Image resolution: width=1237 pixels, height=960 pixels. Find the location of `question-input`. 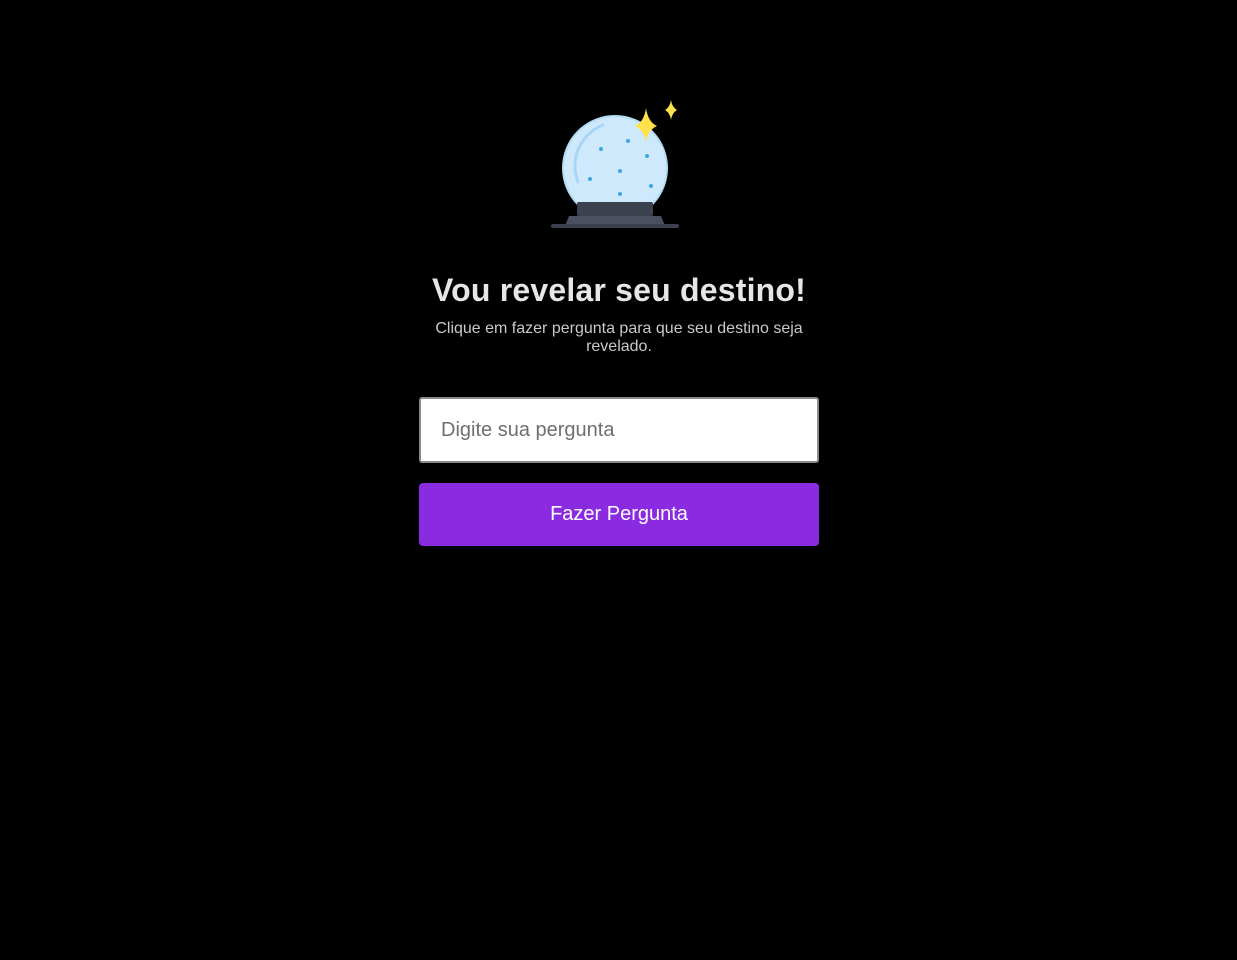

question-input is located at coordinates (619, 430).